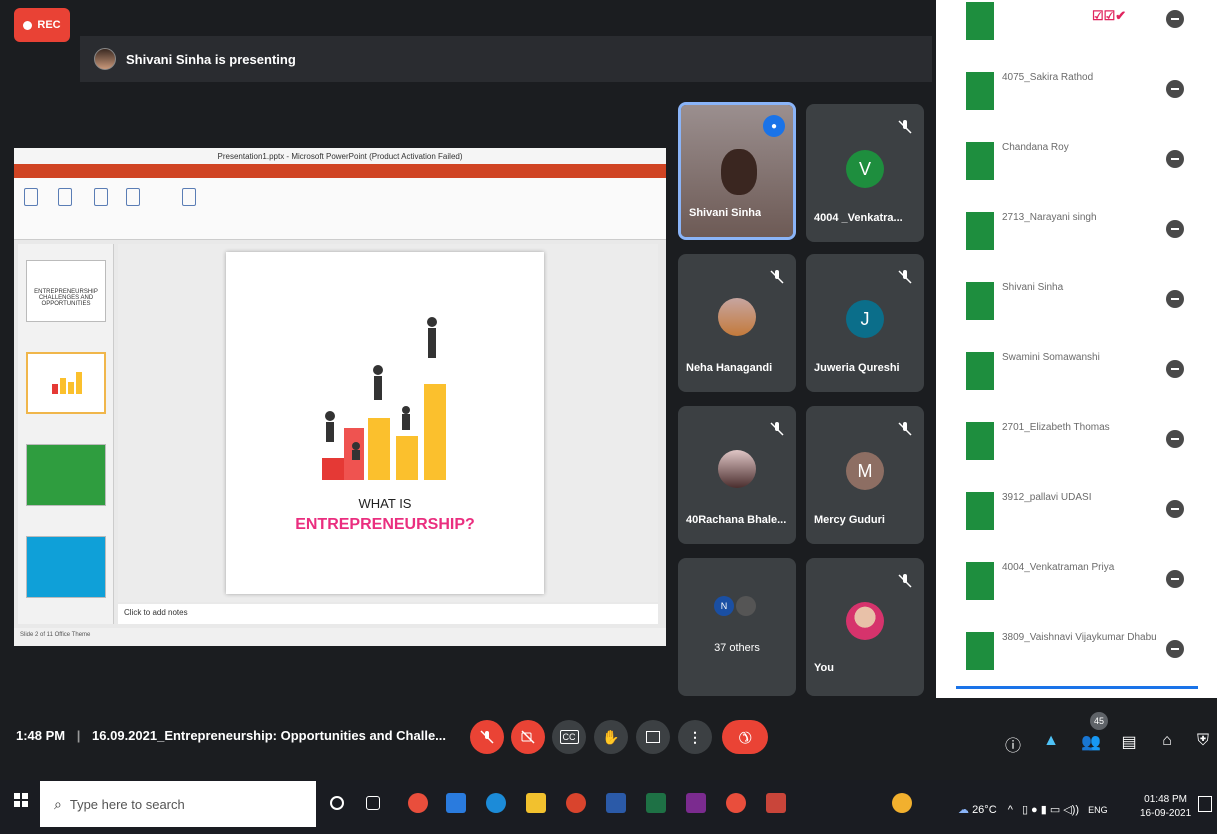 The width and height of the screenshot is (1217, 834). What do you see at coordinates (58, 803) in the screenshot?
I see `search-icon: ⌕` at bounding box center [58, 803].